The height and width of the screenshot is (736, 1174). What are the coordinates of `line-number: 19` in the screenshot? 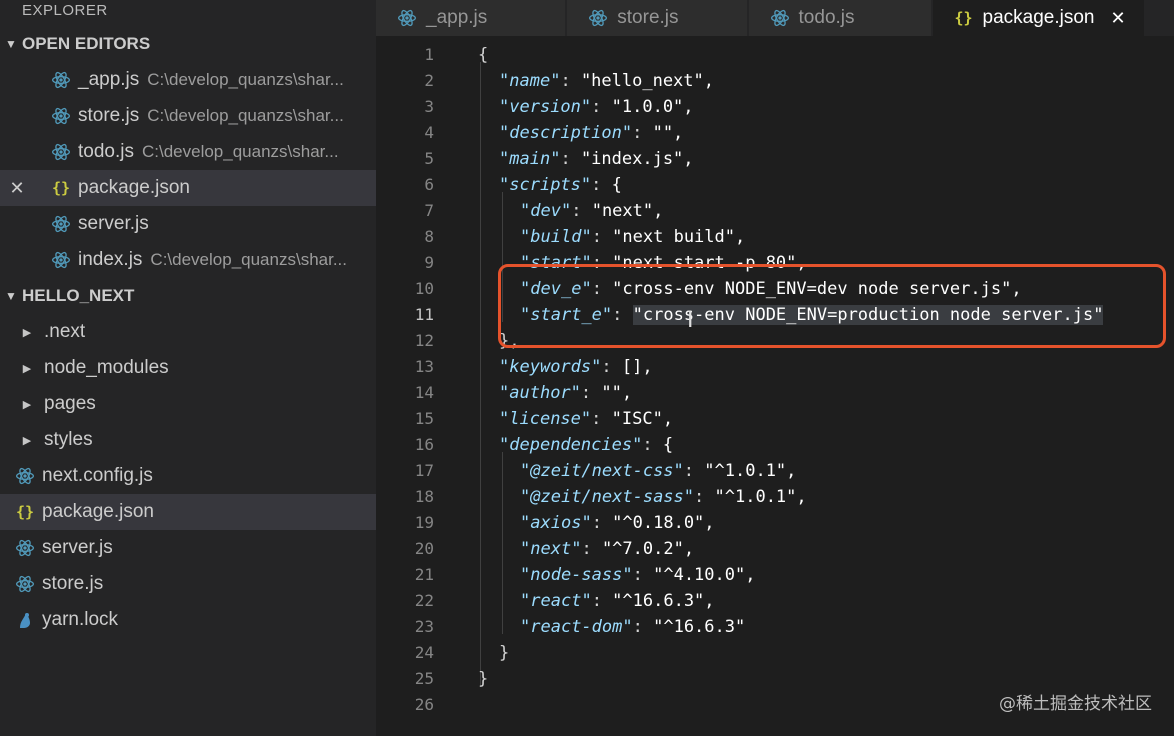 It's located at (424, 522).